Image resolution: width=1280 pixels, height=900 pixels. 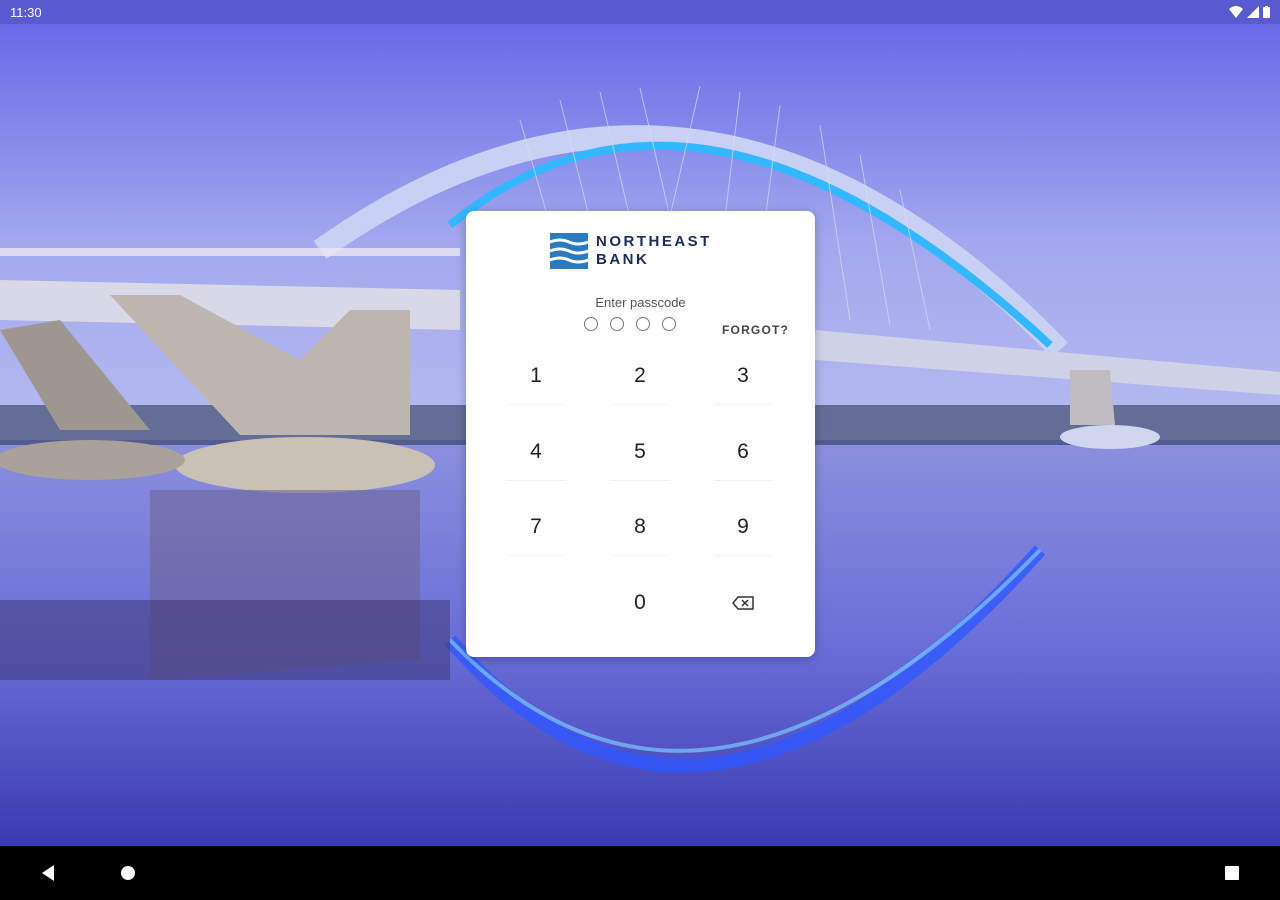 I want to click on battery-icon, so click(x=1266, y=12).